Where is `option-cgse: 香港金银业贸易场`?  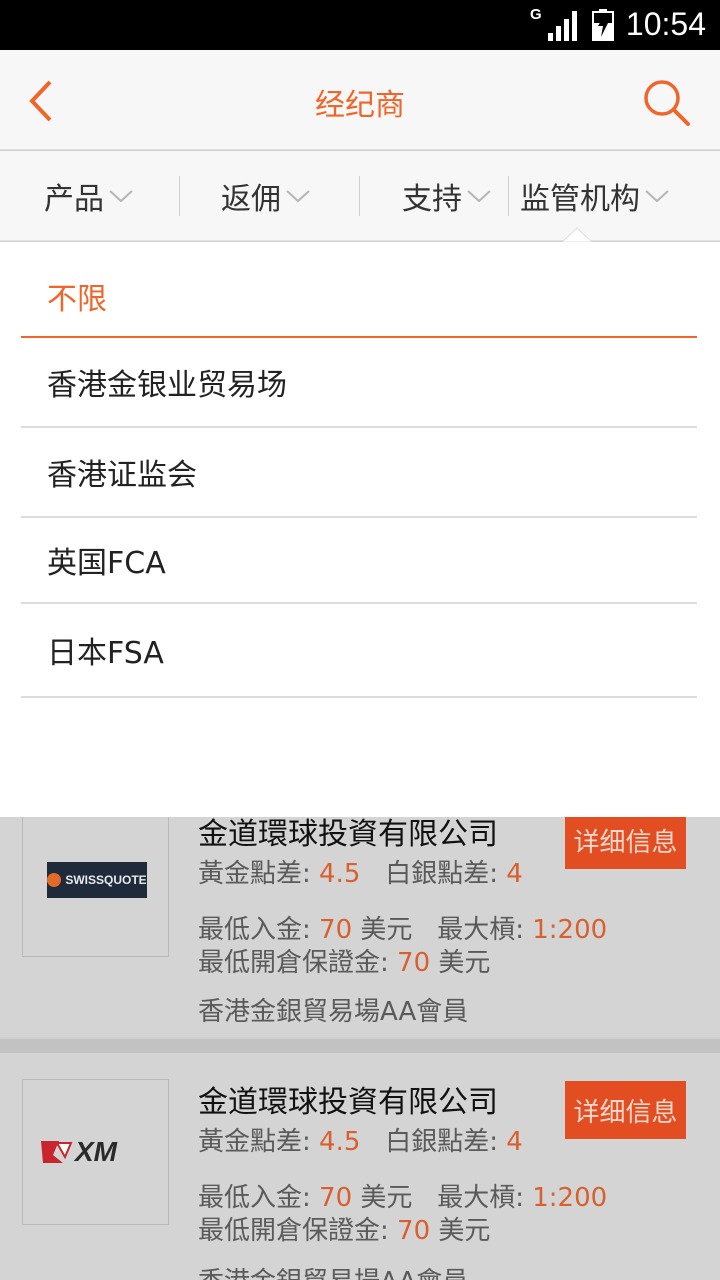
option-cgse: 香港金银业贸易场 is located at coordinates (359, 383).